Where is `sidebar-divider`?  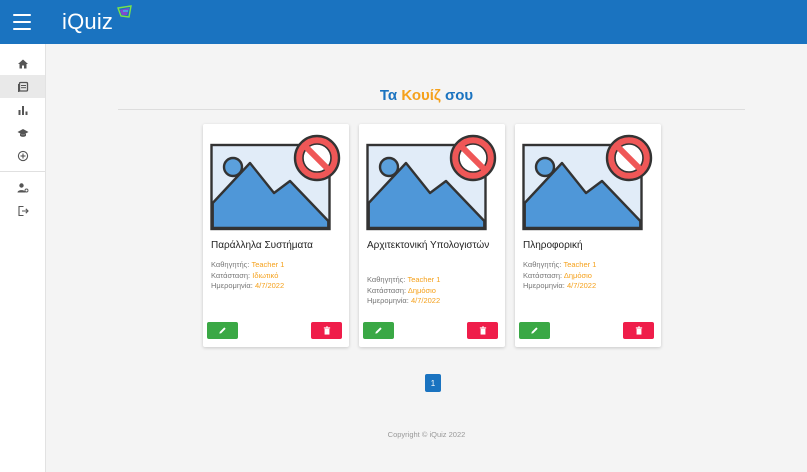
sidebar-divider is located at coordinates (22, 171).